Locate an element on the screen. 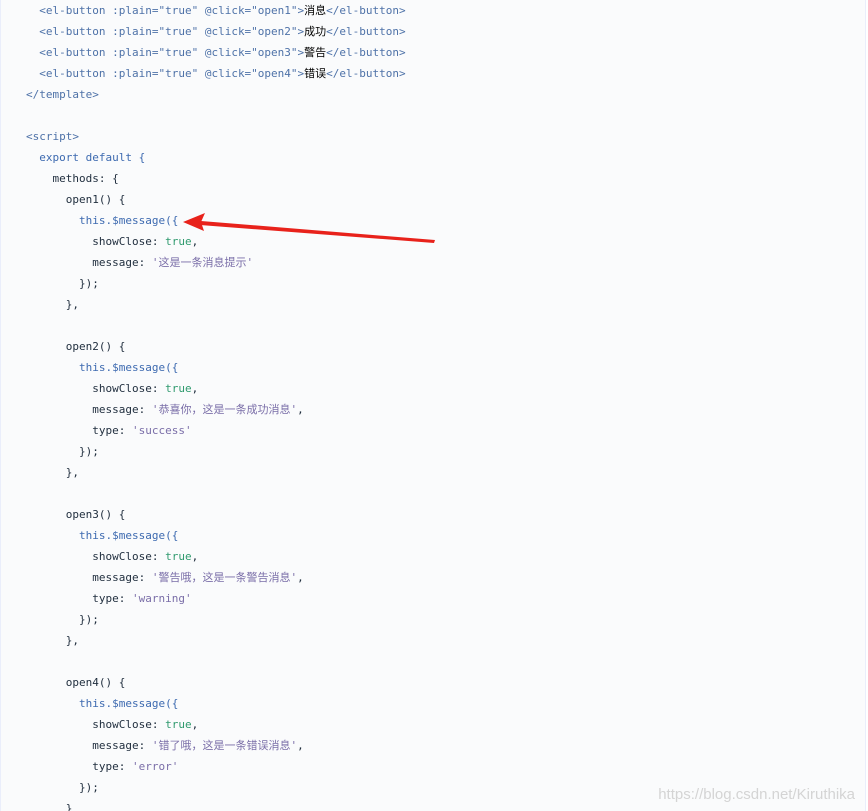  watermark: https://blog.csdn.net/Kiruthika is located at coordinates (756, 794).